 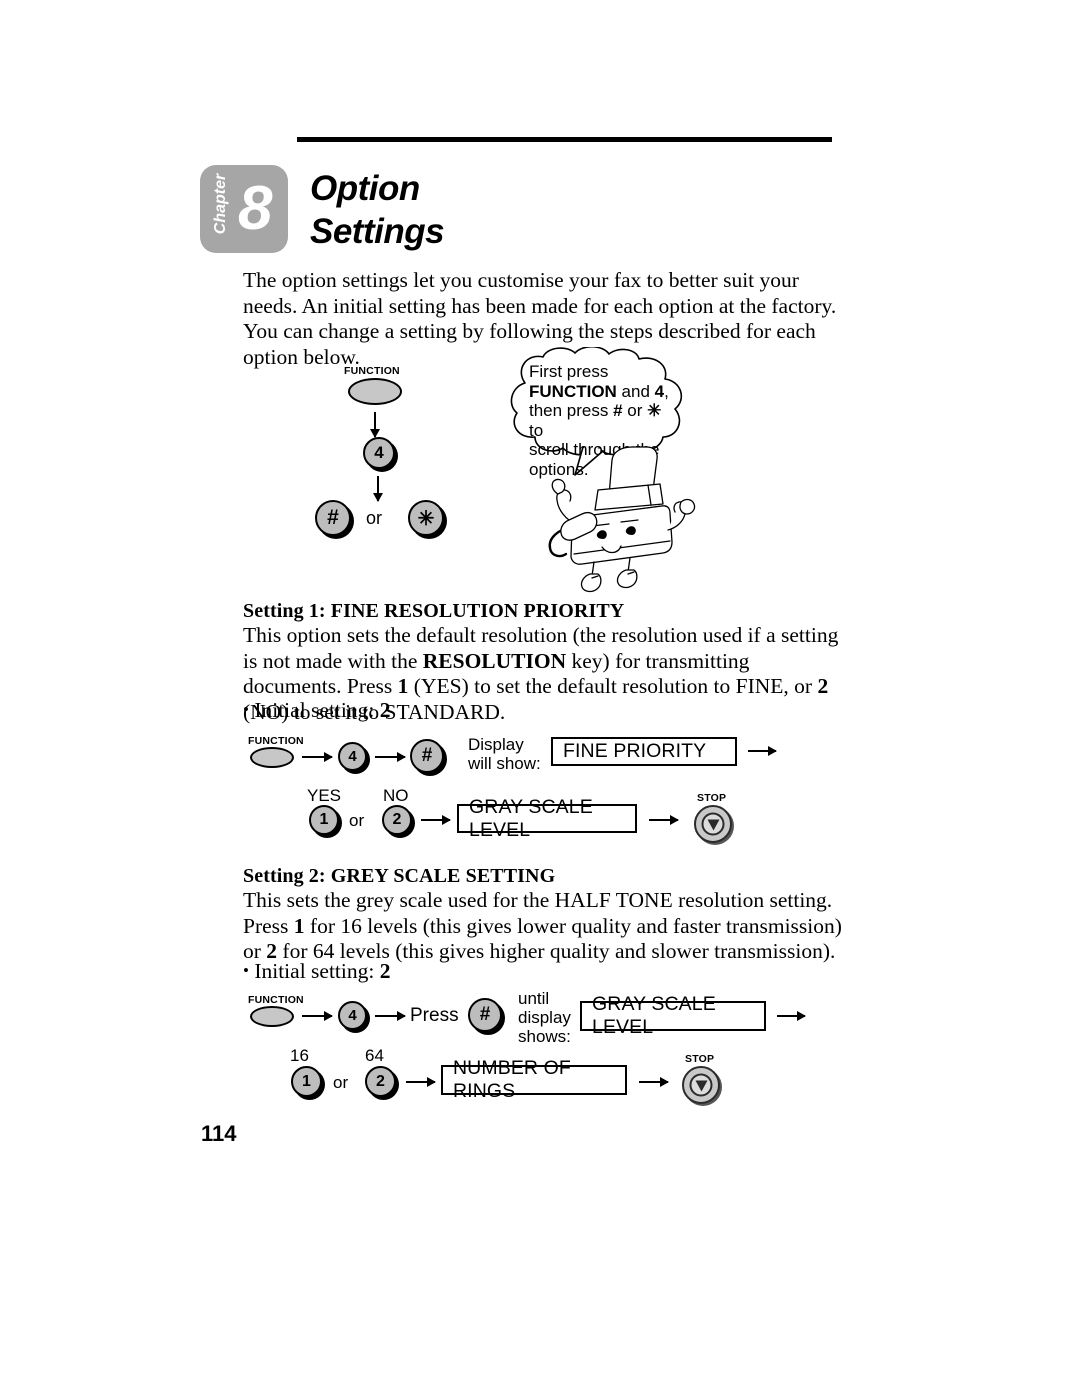 I want to click on function-key-s1, so click(x=272, y=757).